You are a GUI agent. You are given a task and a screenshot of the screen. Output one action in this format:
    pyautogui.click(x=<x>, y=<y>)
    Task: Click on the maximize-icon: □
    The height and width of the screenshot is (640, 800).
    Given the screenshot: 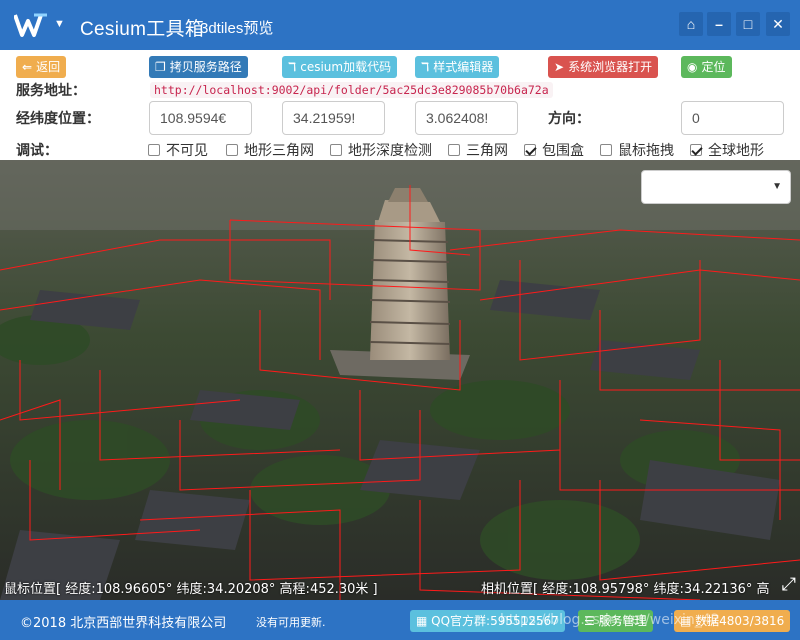 What is the action you would take?
    pyautogui.click(x=748, y=24)
    